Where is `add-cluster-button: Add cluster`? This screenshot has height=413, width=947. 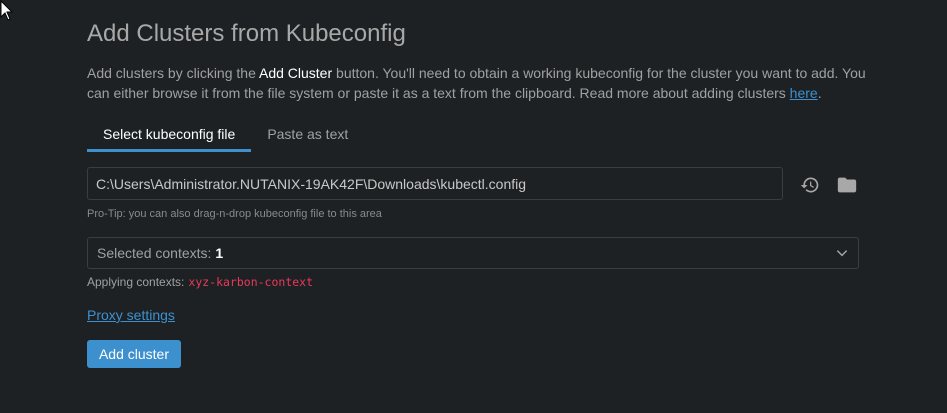
add-cluster-button: Add cluster is located at coordinates (134, 354).